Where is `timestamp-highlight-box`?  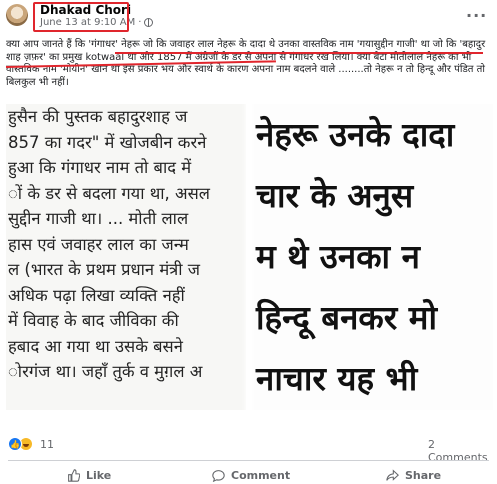 timestamp-highlight-box is located at coordinates (81, 17).